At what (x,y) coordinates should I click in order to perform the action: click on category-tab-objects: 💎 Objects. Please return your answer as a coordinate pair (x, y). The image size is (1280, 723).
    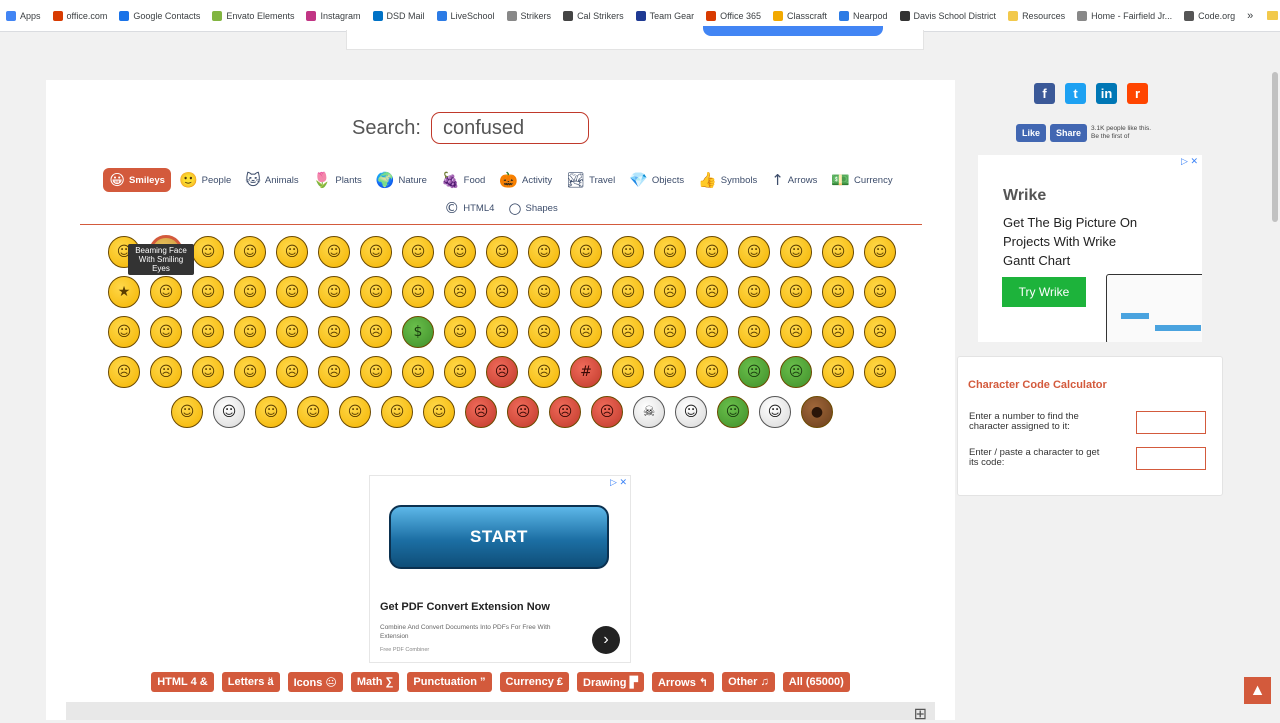
    Looking at the image, I should click on (656, 180).